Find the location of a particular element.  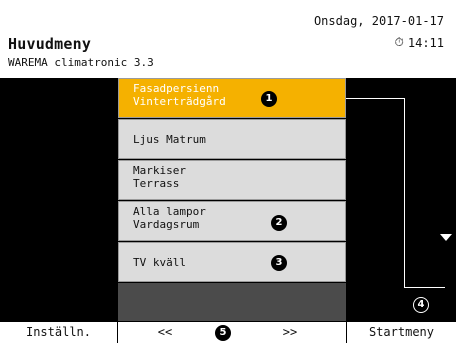

prev-page-button: << is located at coordinates (165, 332).